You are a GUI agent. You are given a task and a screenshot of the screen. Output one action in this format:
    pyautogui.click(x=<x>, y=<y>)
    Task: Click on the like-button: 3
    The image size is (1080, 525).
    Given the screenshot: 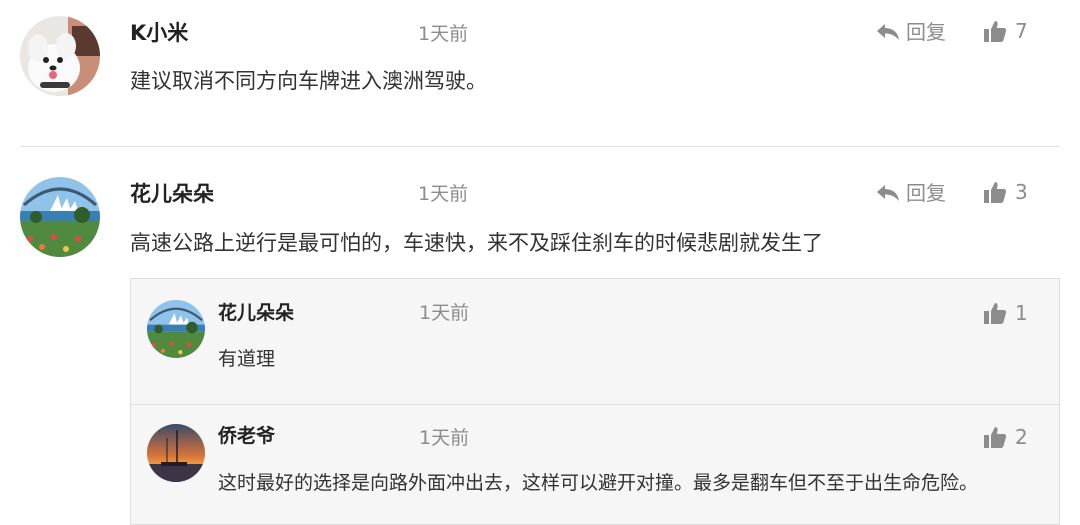 What is the action you would take?
    pyautogui.click(x=1005, y=192)
    